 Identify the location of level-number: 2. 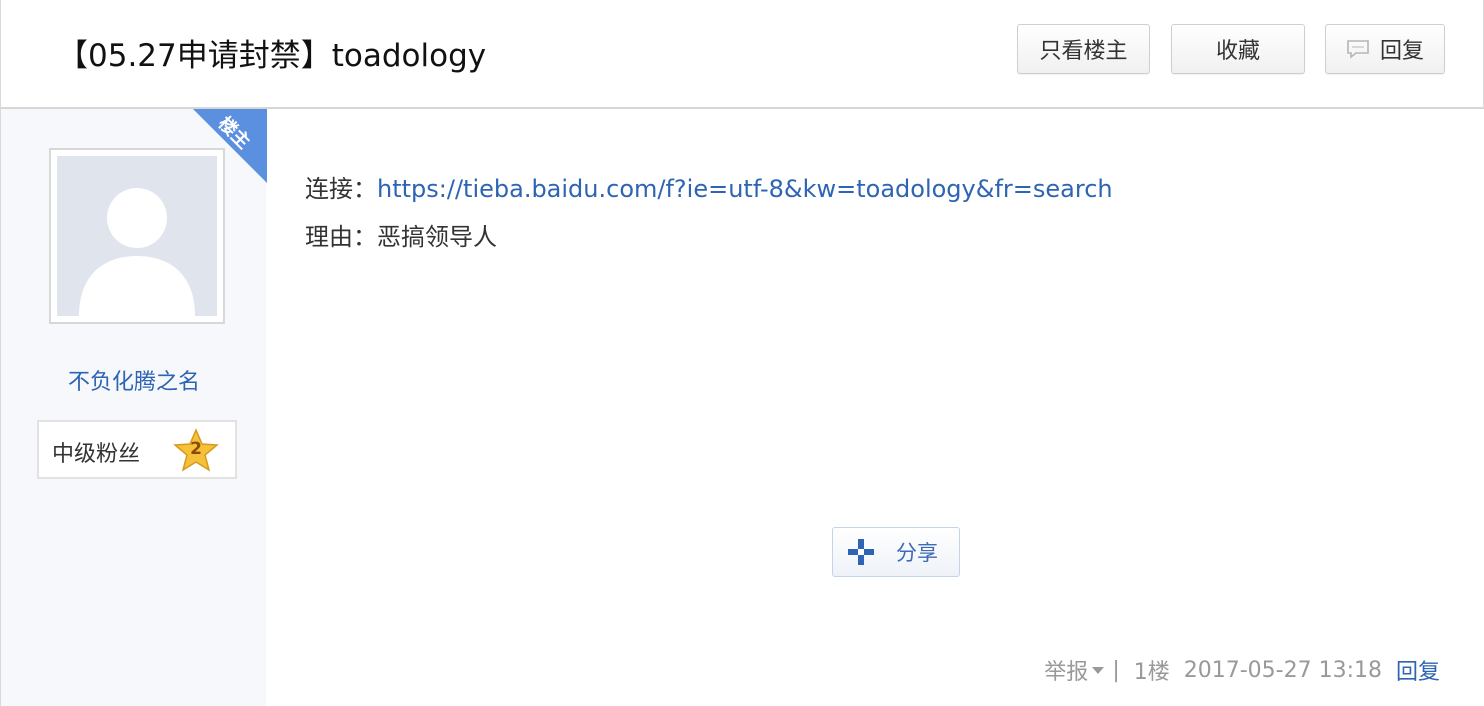
(196, 449).